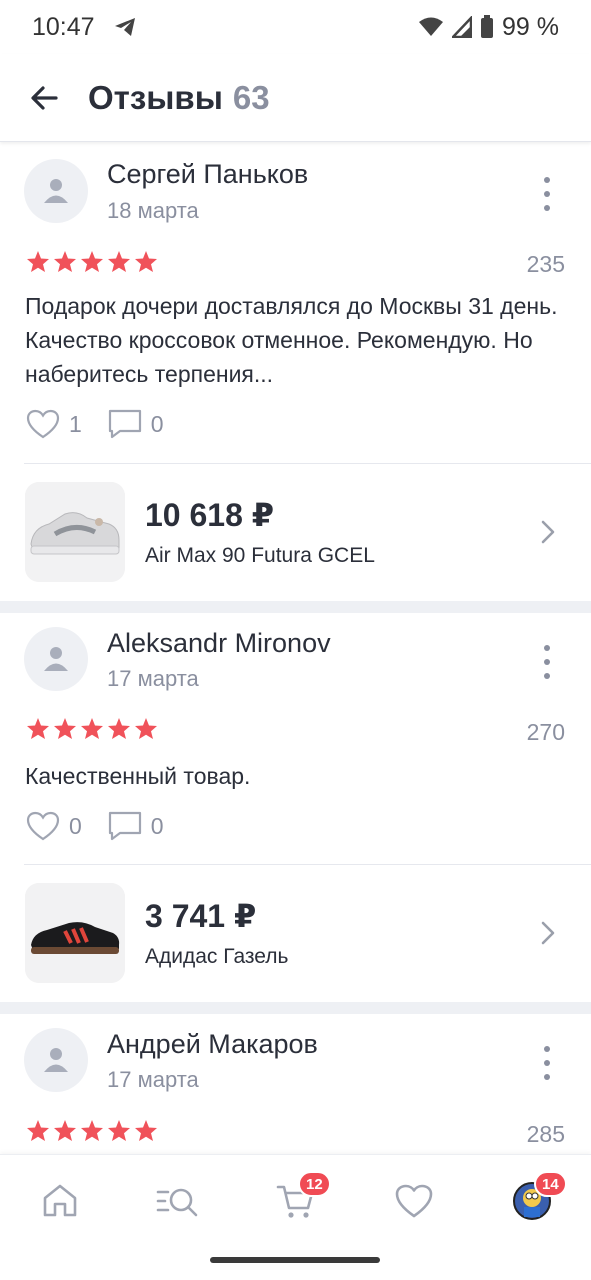  I want to click on profile-badge: 14, so click(550, 1184).